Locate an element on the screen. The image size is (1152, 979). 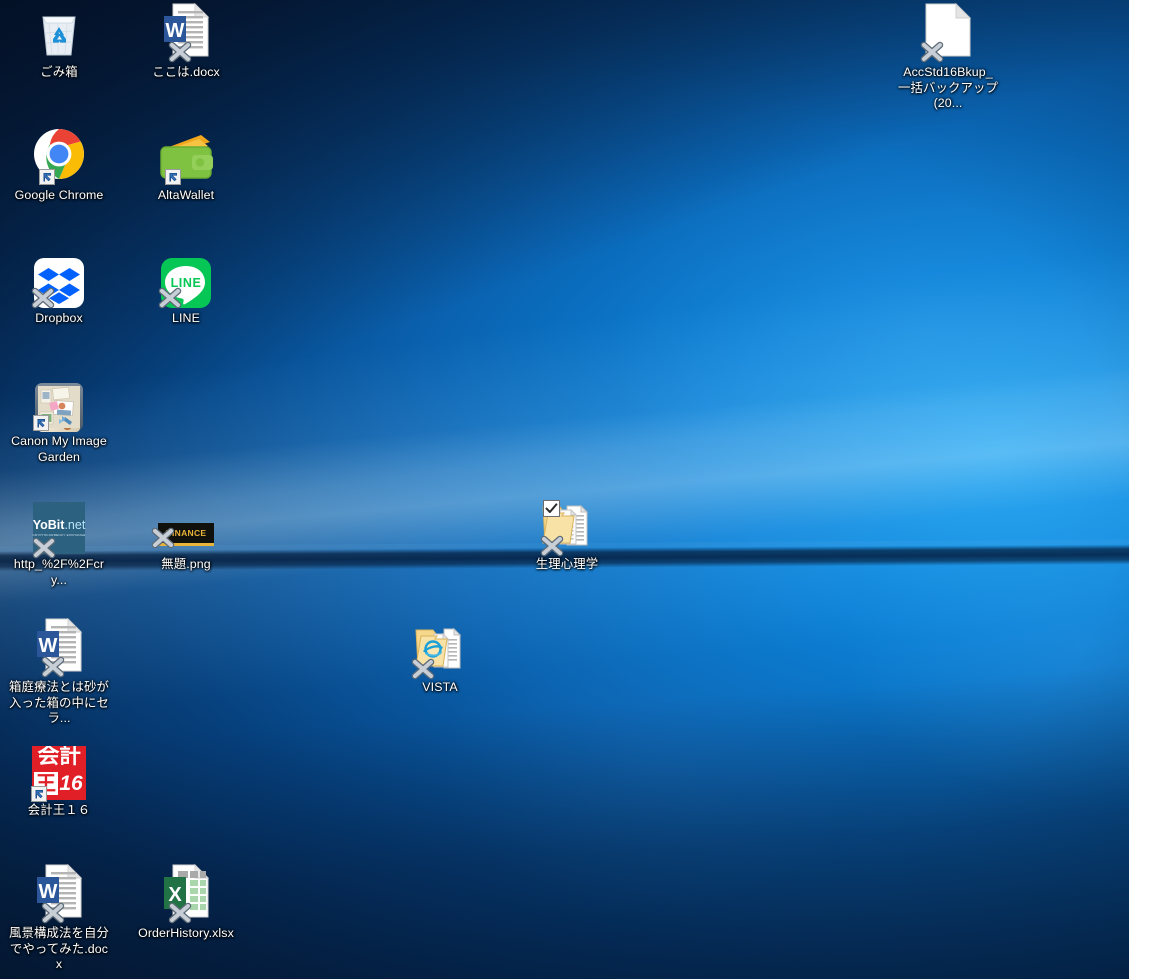
desktop-icon-orderhistory-xlsx: OrderHistory.xlsx is located at coordinates (186, 903).